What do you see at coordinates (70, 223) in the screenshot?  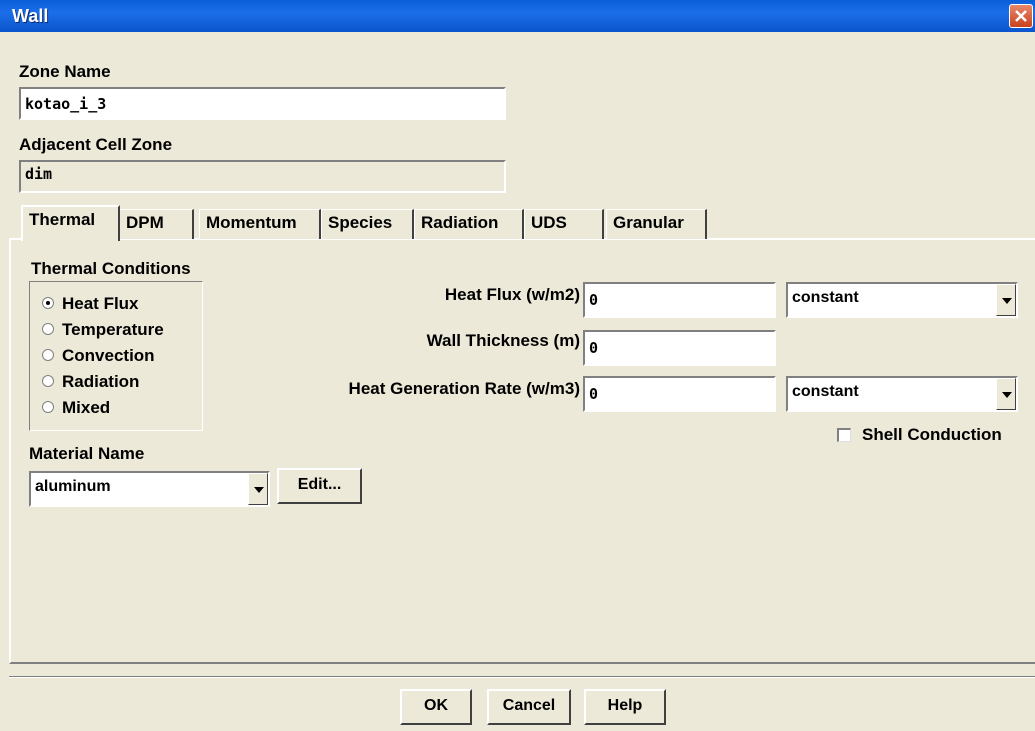 I see `tab-thermal: Thermal` at bounding box center [70, 223].